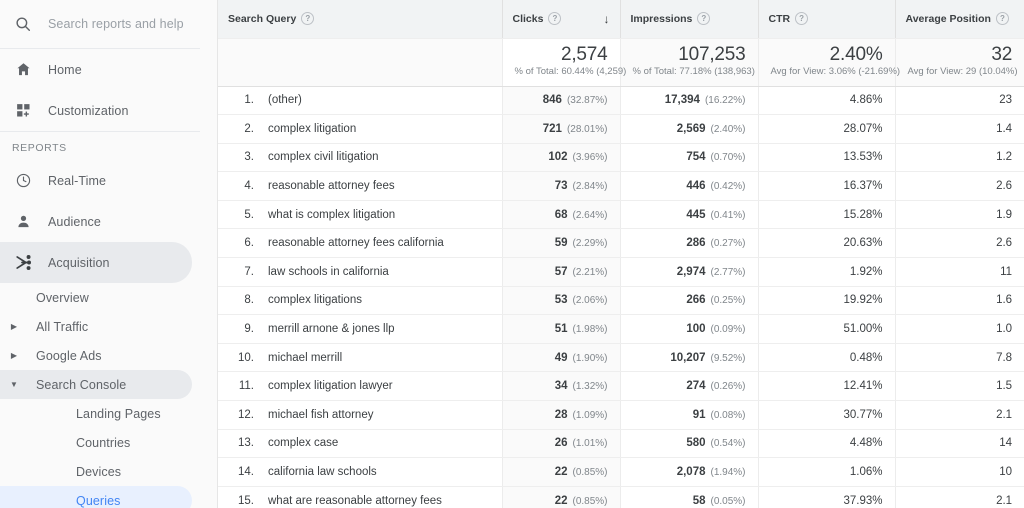 This screenshot has width=1024, height=508. I want to click on row-clicks-value: 53, so click(561, 300).